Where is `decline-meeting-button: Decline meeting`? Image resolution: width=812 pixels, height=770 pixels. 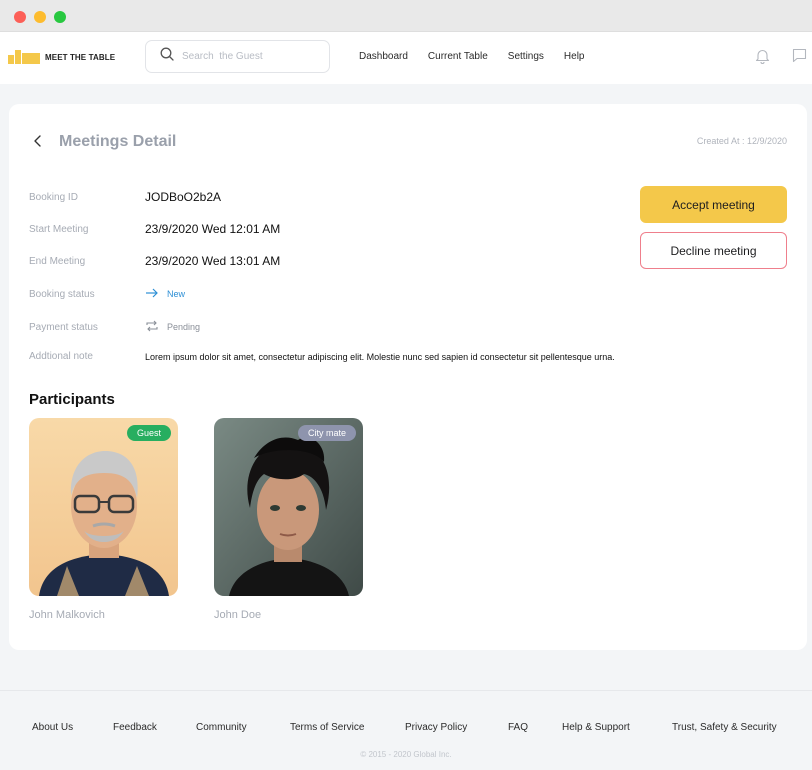
decline-meeting-button: Decline meeting is located at coordinates (713, 250).